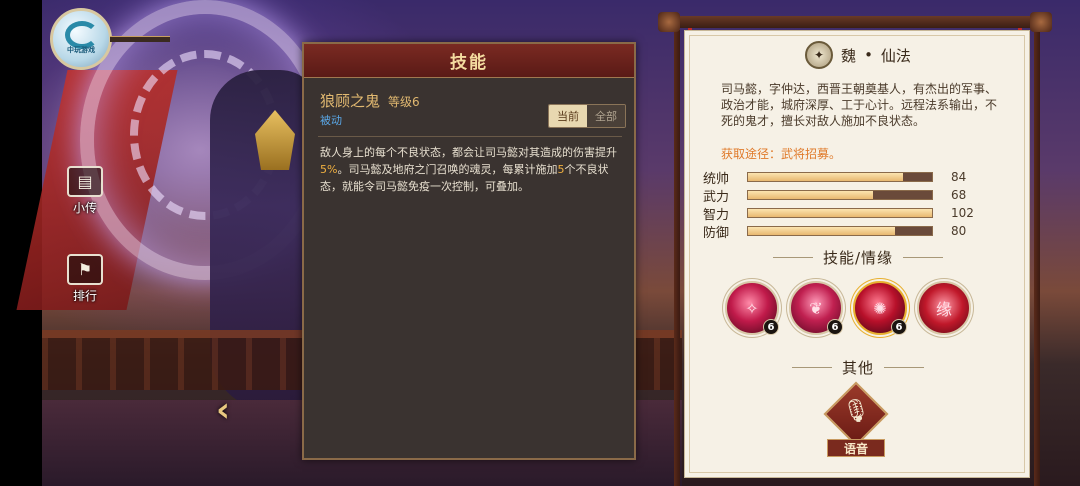 This screenshot has height=486, width=1080. I want to click on bond-yuan-icon: 缘, so click(944, 308).